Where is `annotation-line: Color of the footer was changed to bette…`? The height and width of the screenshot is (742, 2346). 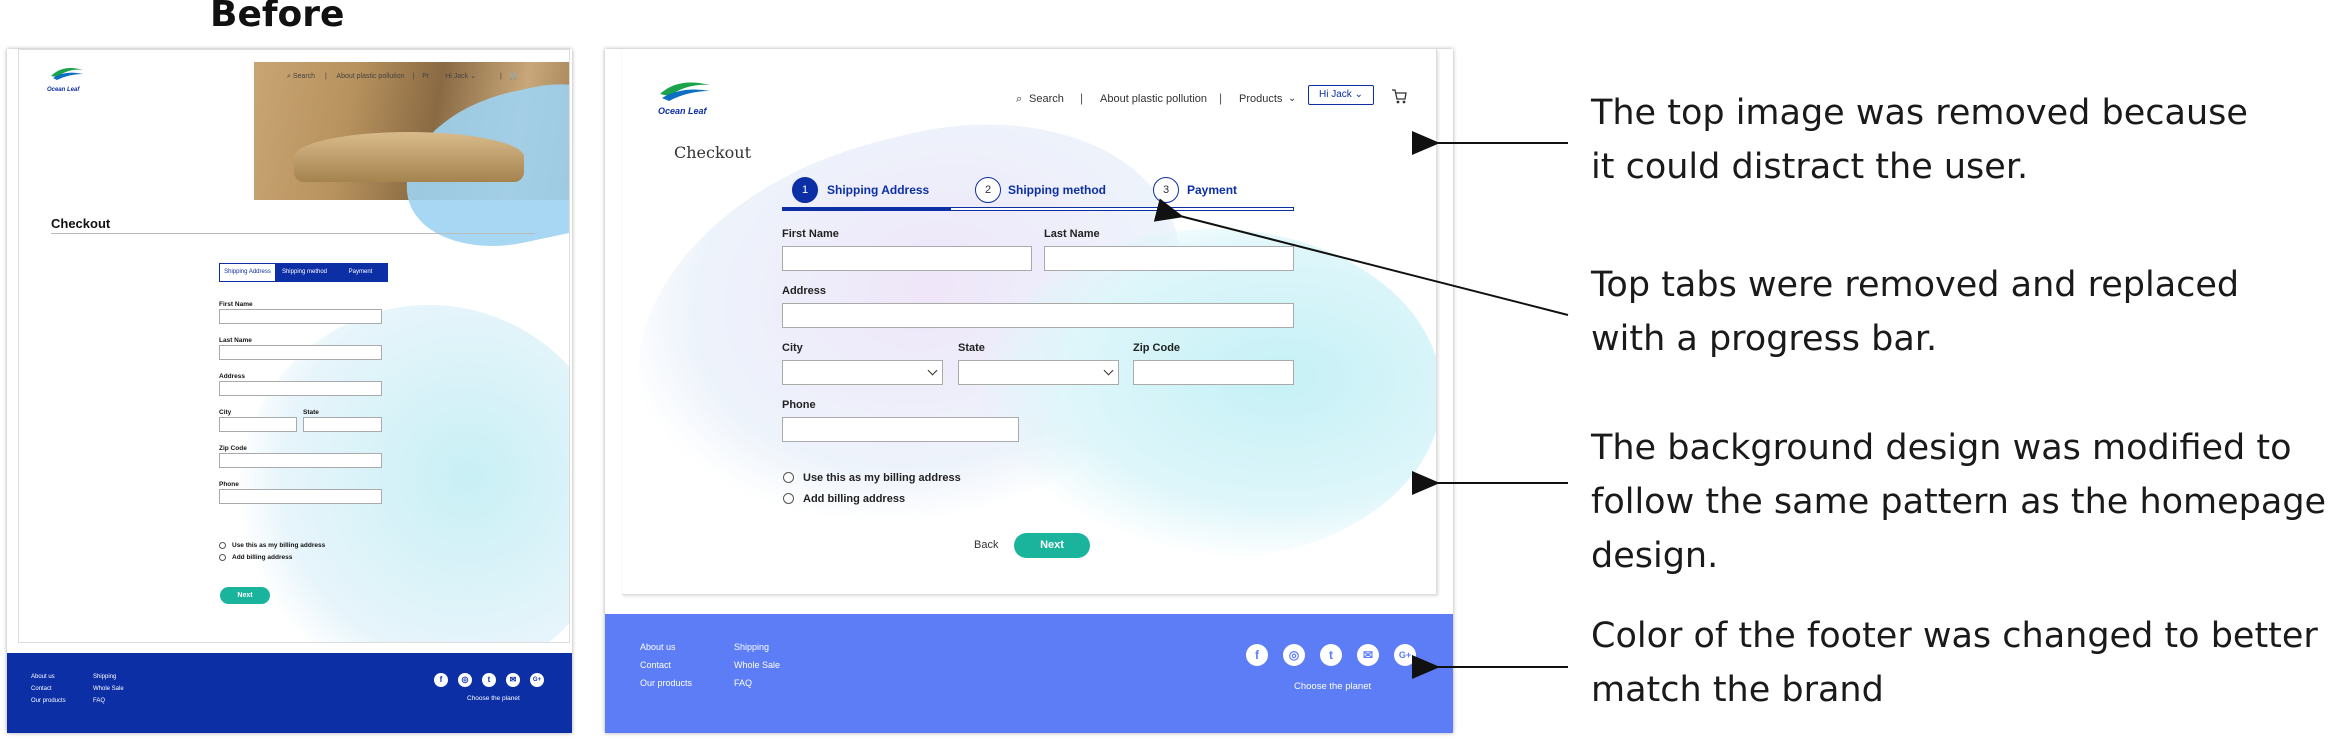 annotation-line: Color of the footer was changed to bette… is located at coordinates (1954, 636).